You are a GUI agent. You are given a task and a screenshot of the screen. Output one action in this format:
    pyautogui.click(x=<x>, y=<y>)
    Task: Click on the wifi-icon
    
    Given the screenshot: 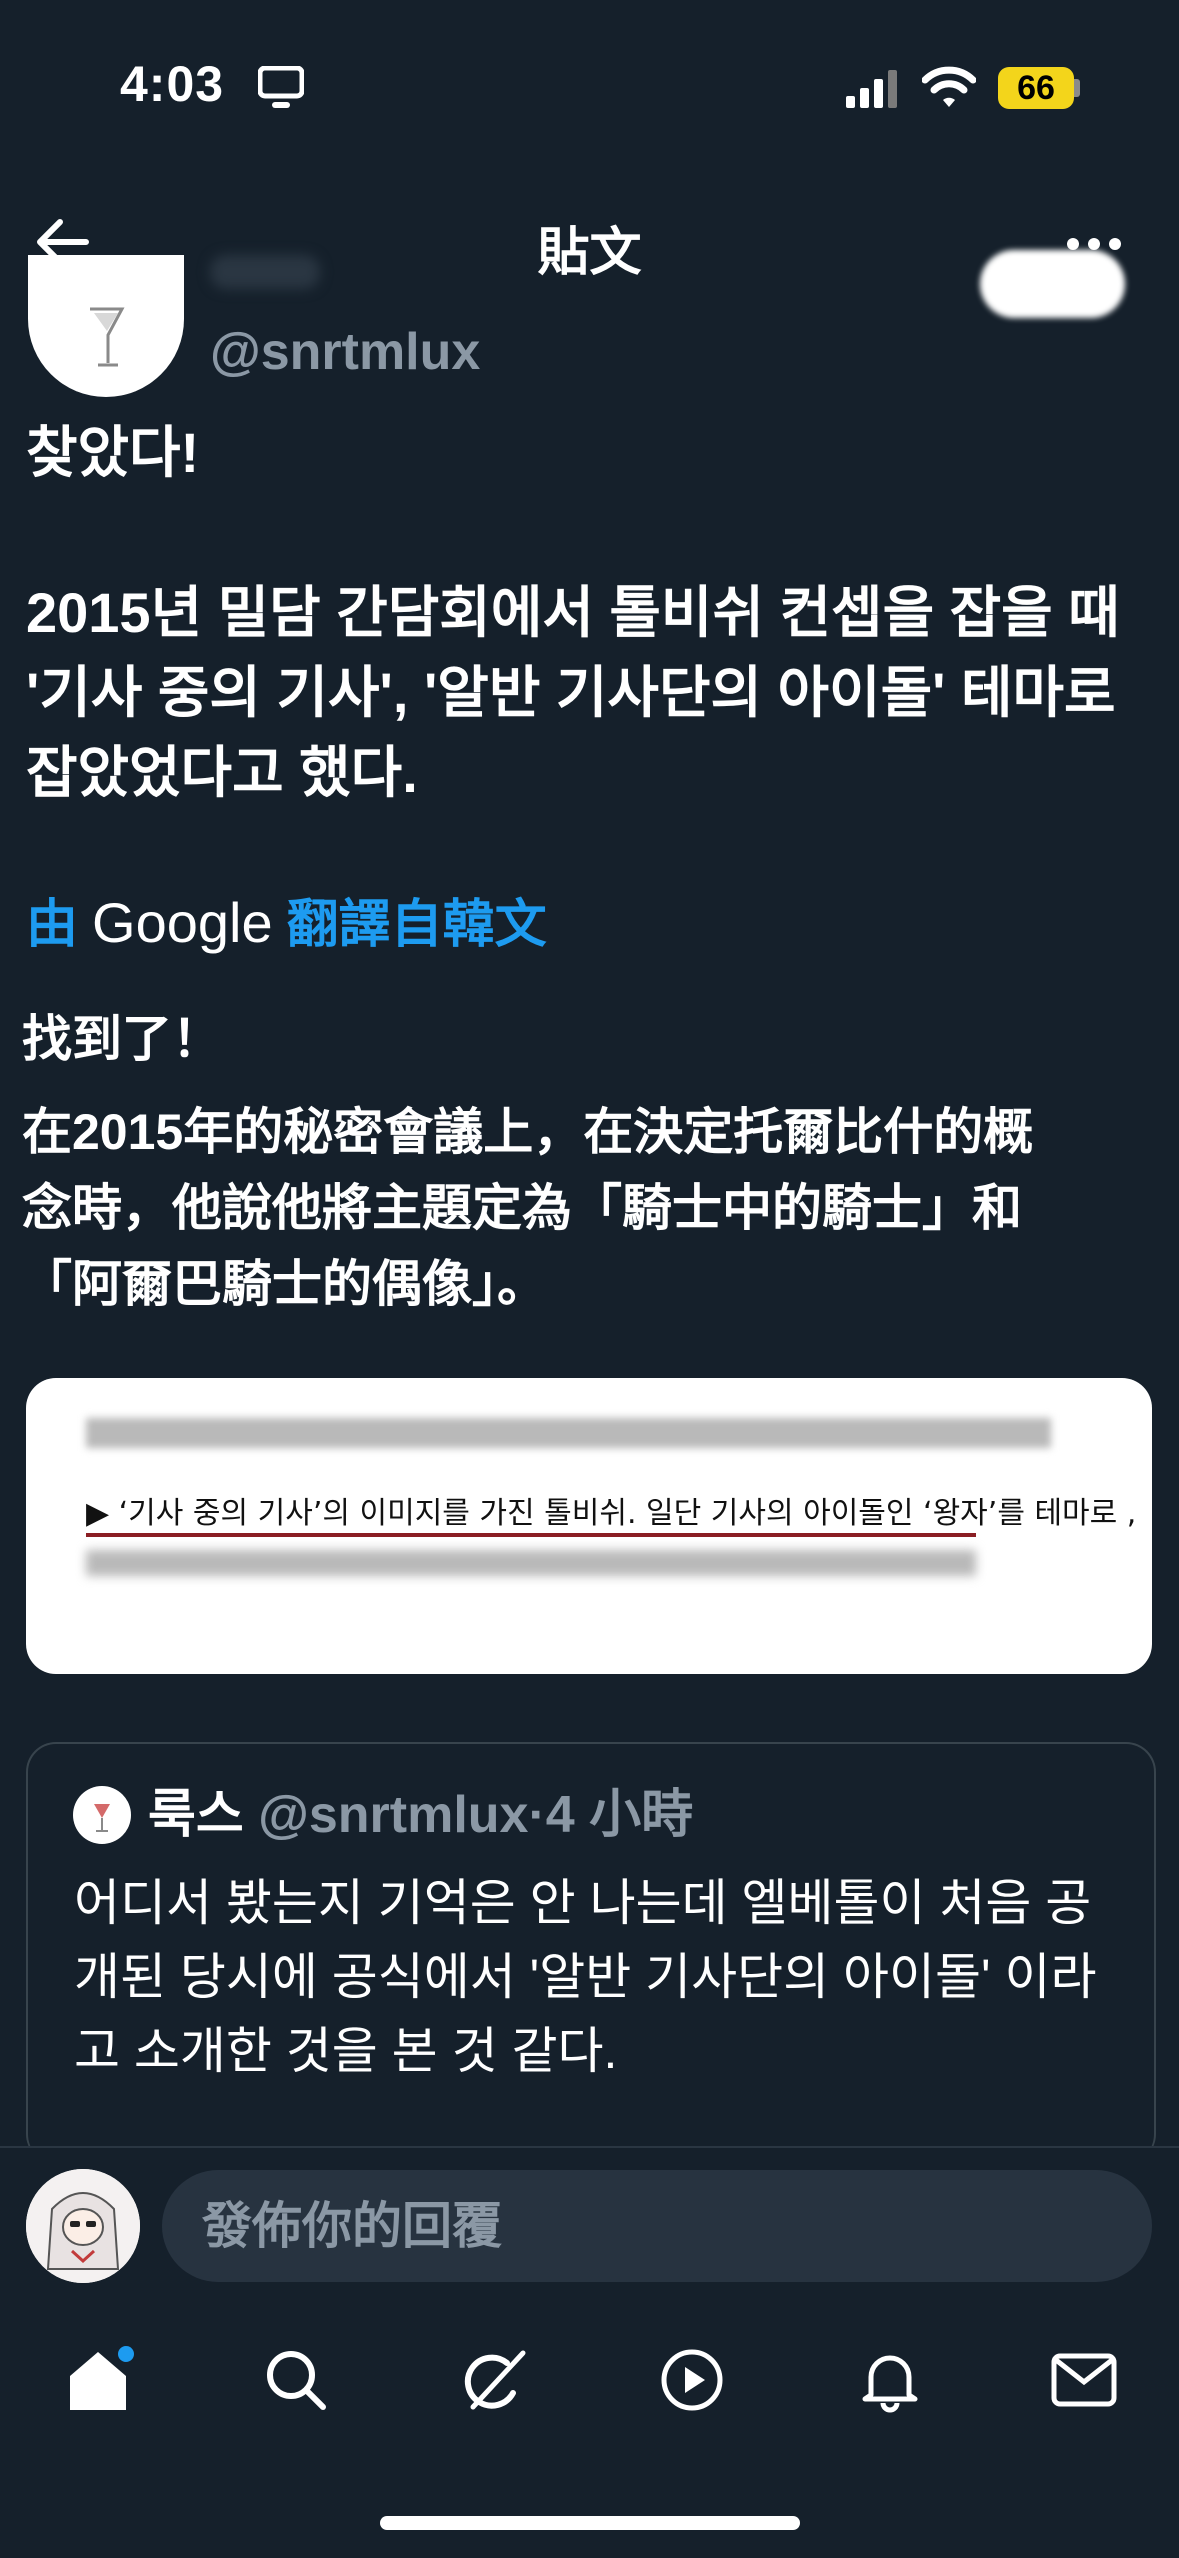 What is the action you would take?
    pyautogui.click(x=949, y=86)
    